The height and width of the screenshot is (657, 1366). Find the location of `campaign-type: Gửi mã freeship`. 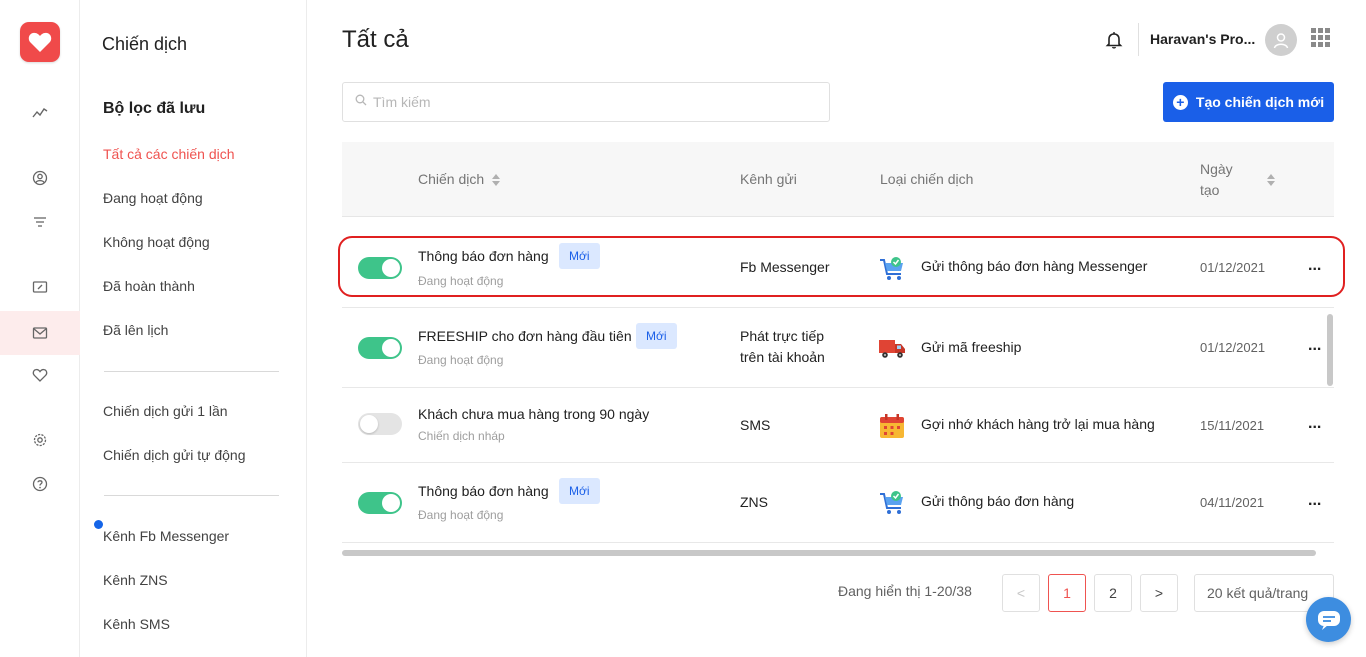

campaign-type: Gửi mã freeship is located at coordinates (971, 347).